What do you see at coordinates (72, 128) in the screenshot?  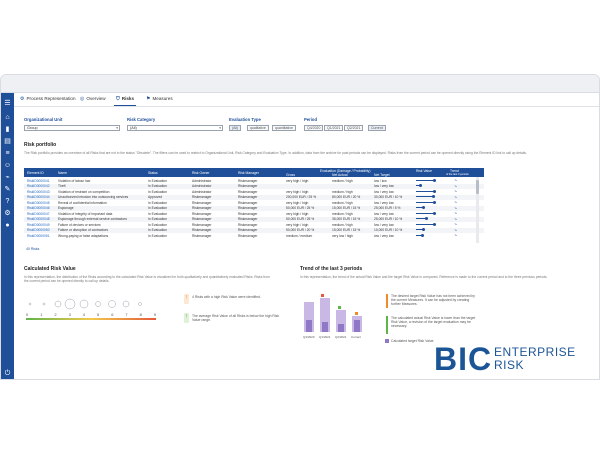 I see `org-unit-select: Group ▾` at bounding box center [72, 128].